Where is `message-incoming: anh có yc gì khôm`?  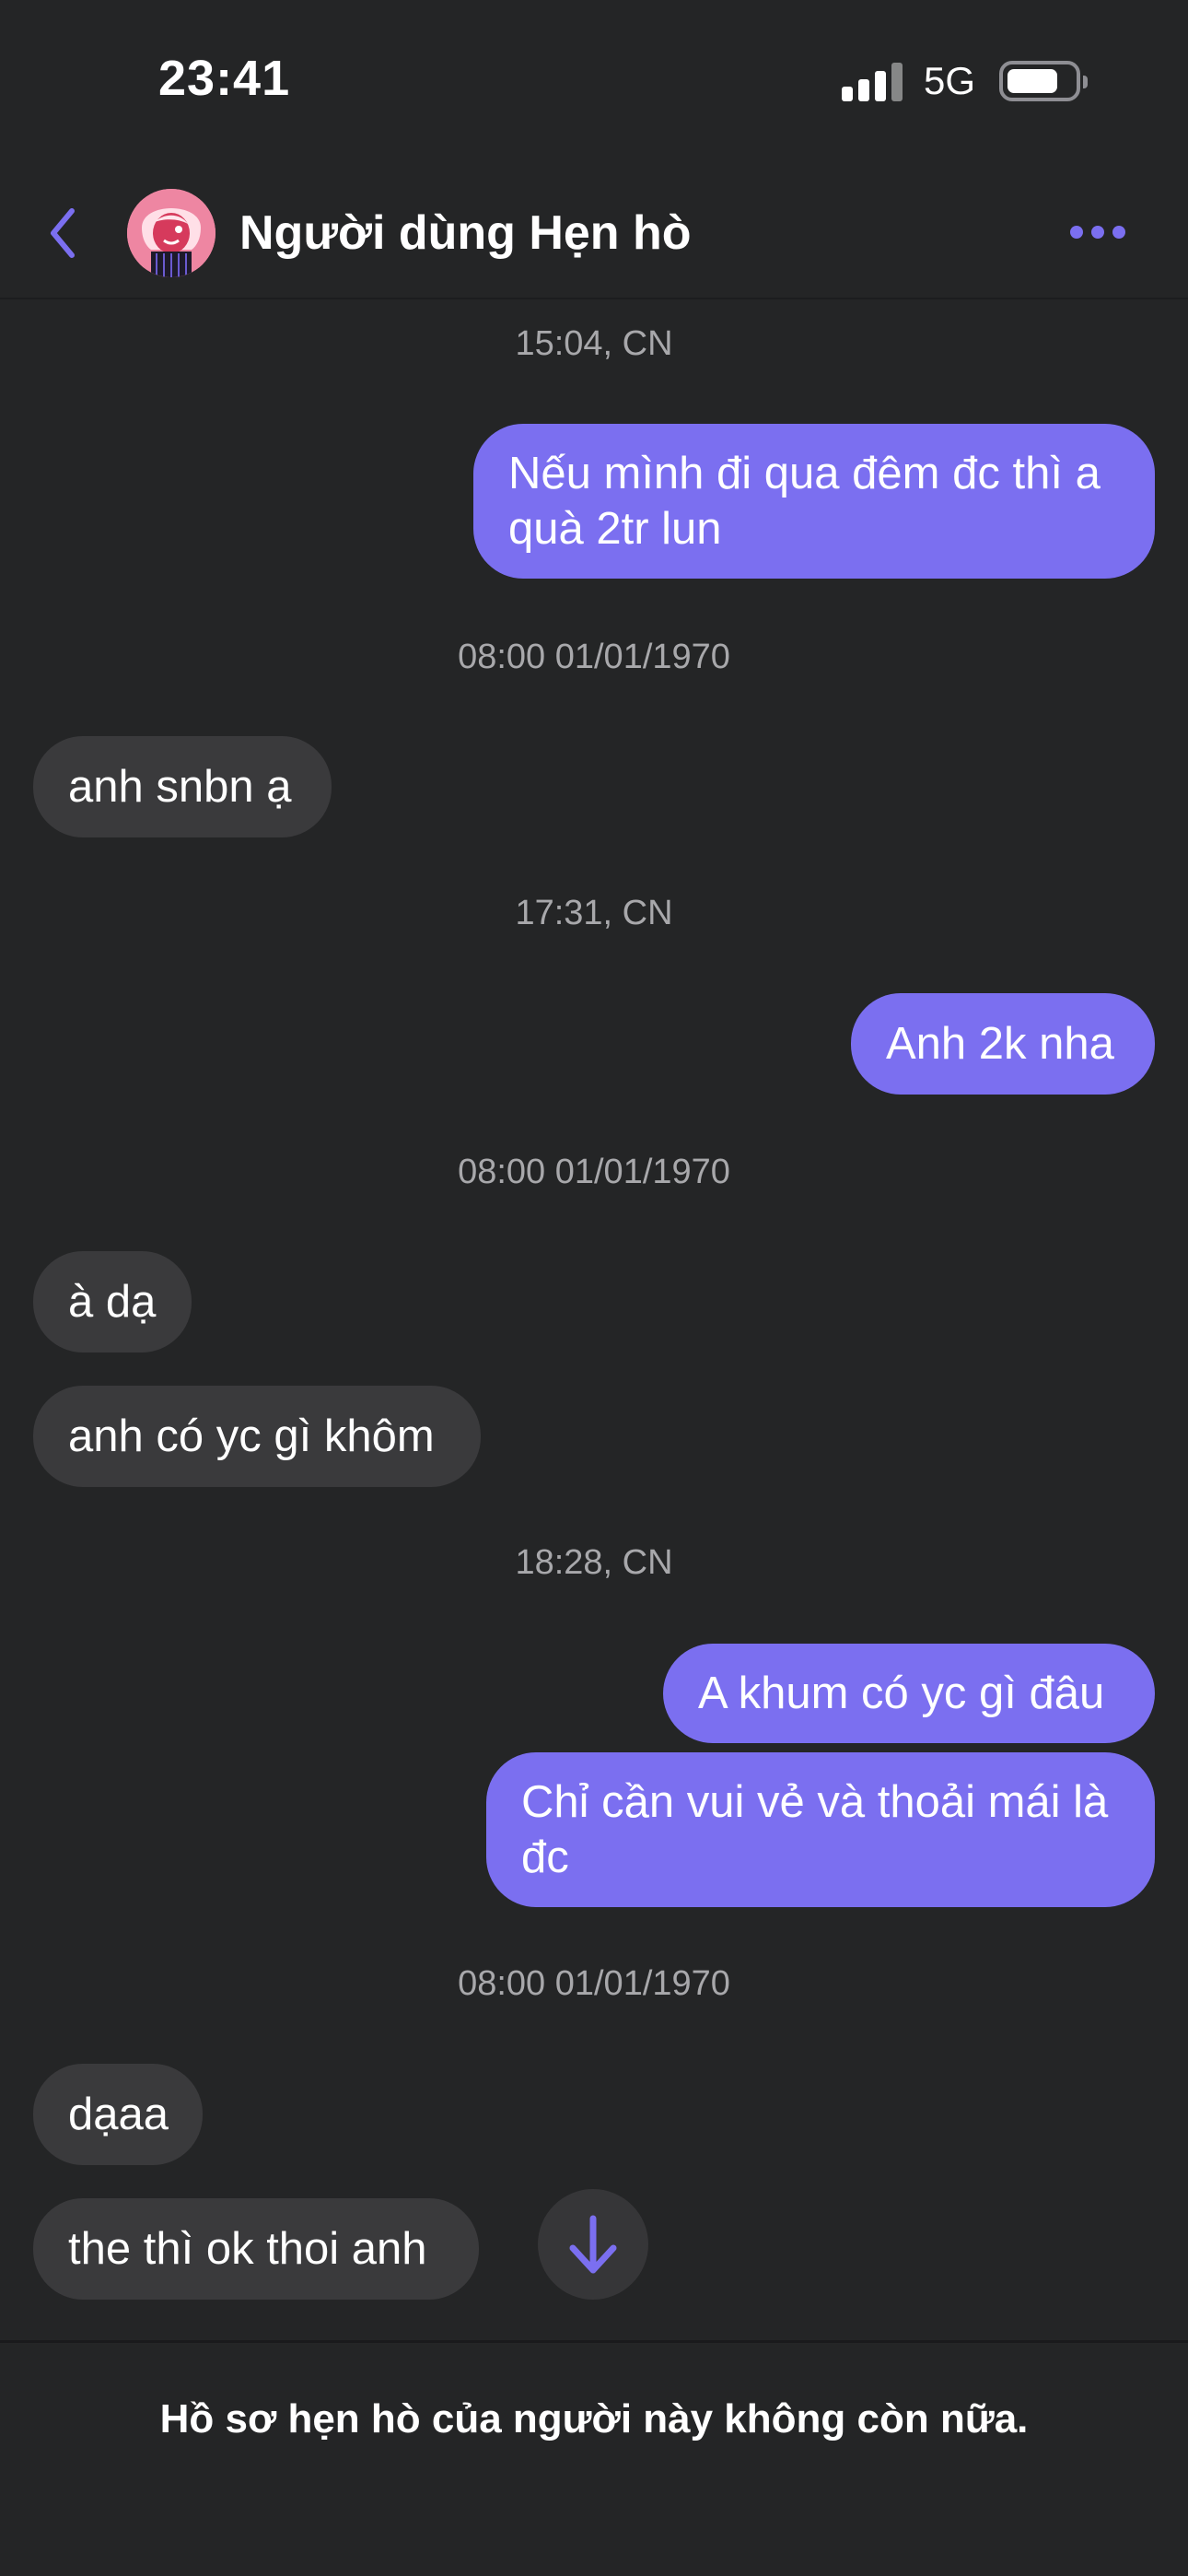 message-incoming: anh có yc gì khôm is located at coordinates (257, 1436).